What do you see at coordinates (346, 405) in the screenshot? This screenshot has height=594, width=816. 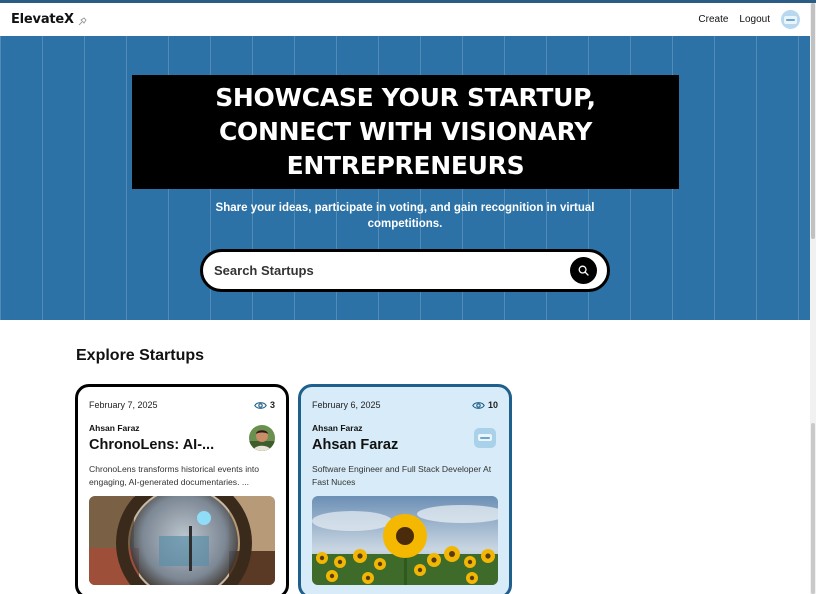 I see `card-date: February 6, 2025` at bounding box center [346, 405].